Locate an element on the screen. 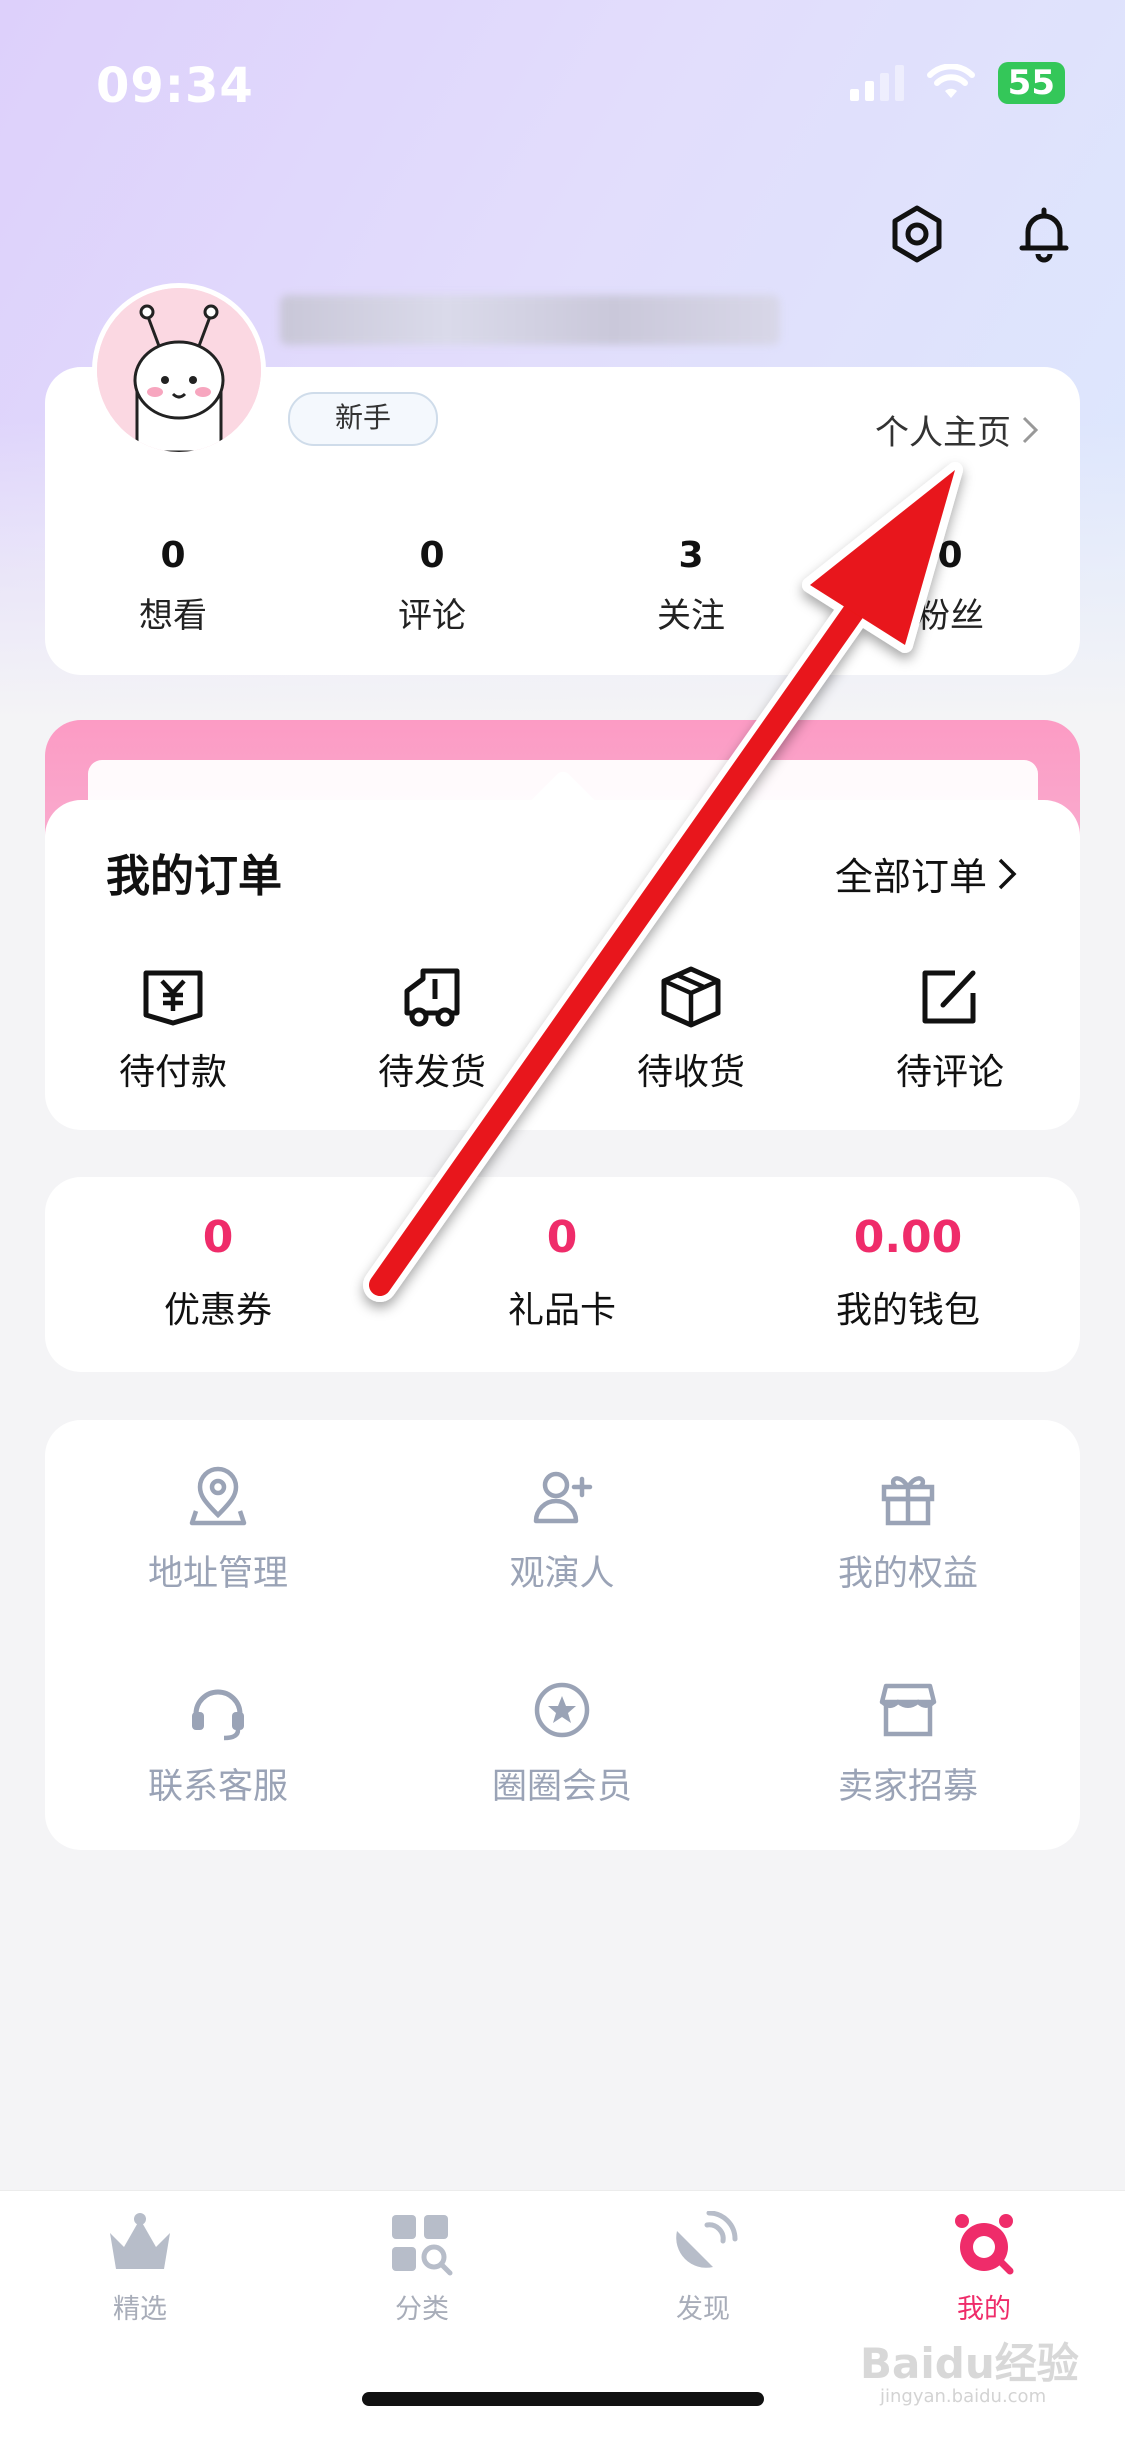  wallet-coupons: 0 优惠券 is located at coordinates (218, 1272).